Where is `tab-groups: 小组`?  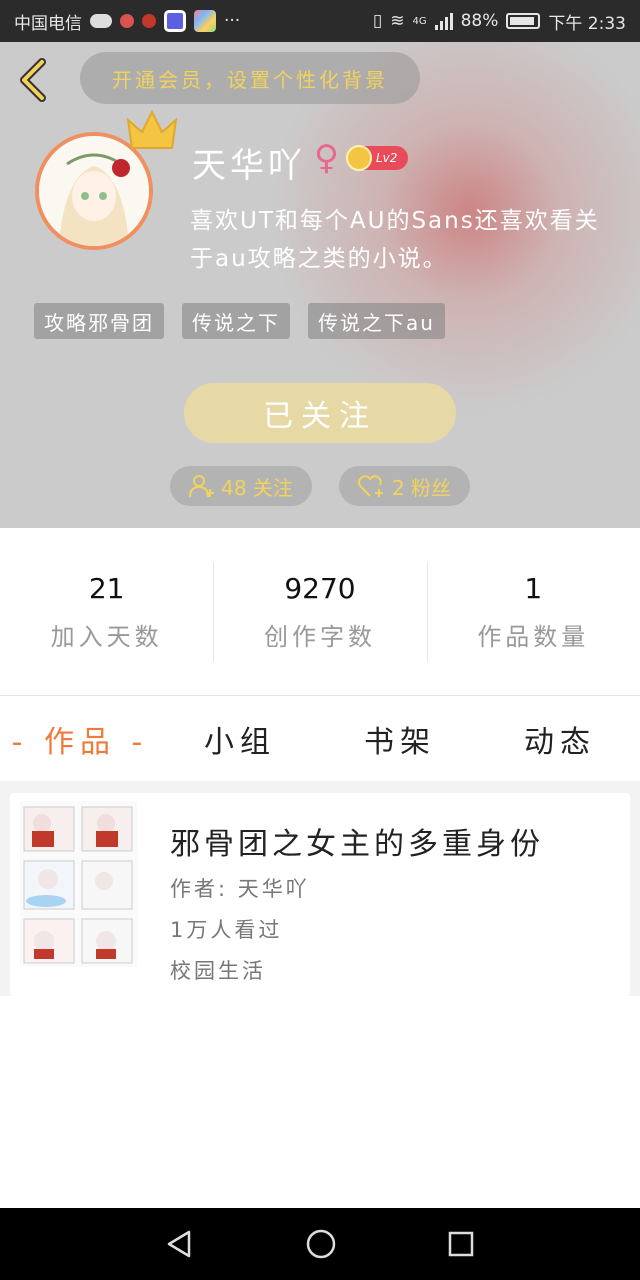 tab-groups: 小组 is located at coordinates (240, 739).